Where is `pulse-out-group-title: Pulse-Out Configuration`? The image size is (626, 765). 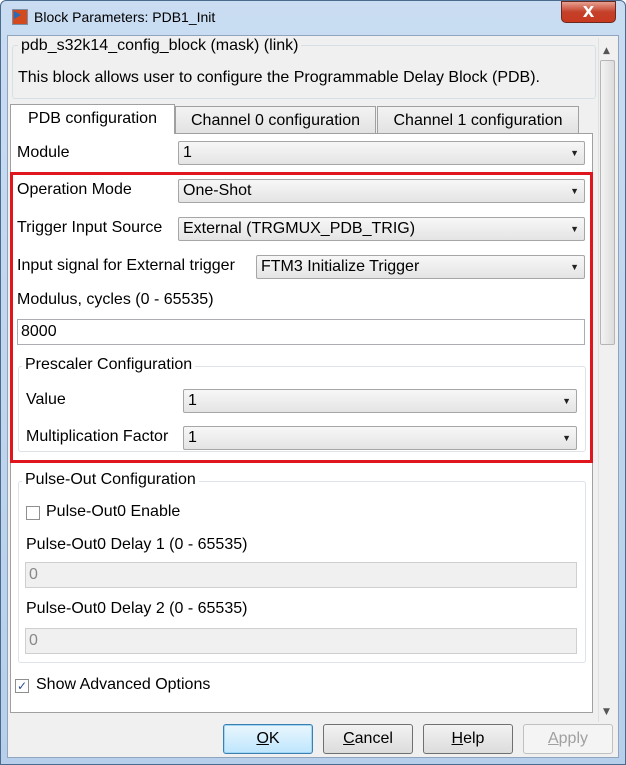 pulse-out-group-title: Pulse-Out Configuration is located at coordinates (110, 480).